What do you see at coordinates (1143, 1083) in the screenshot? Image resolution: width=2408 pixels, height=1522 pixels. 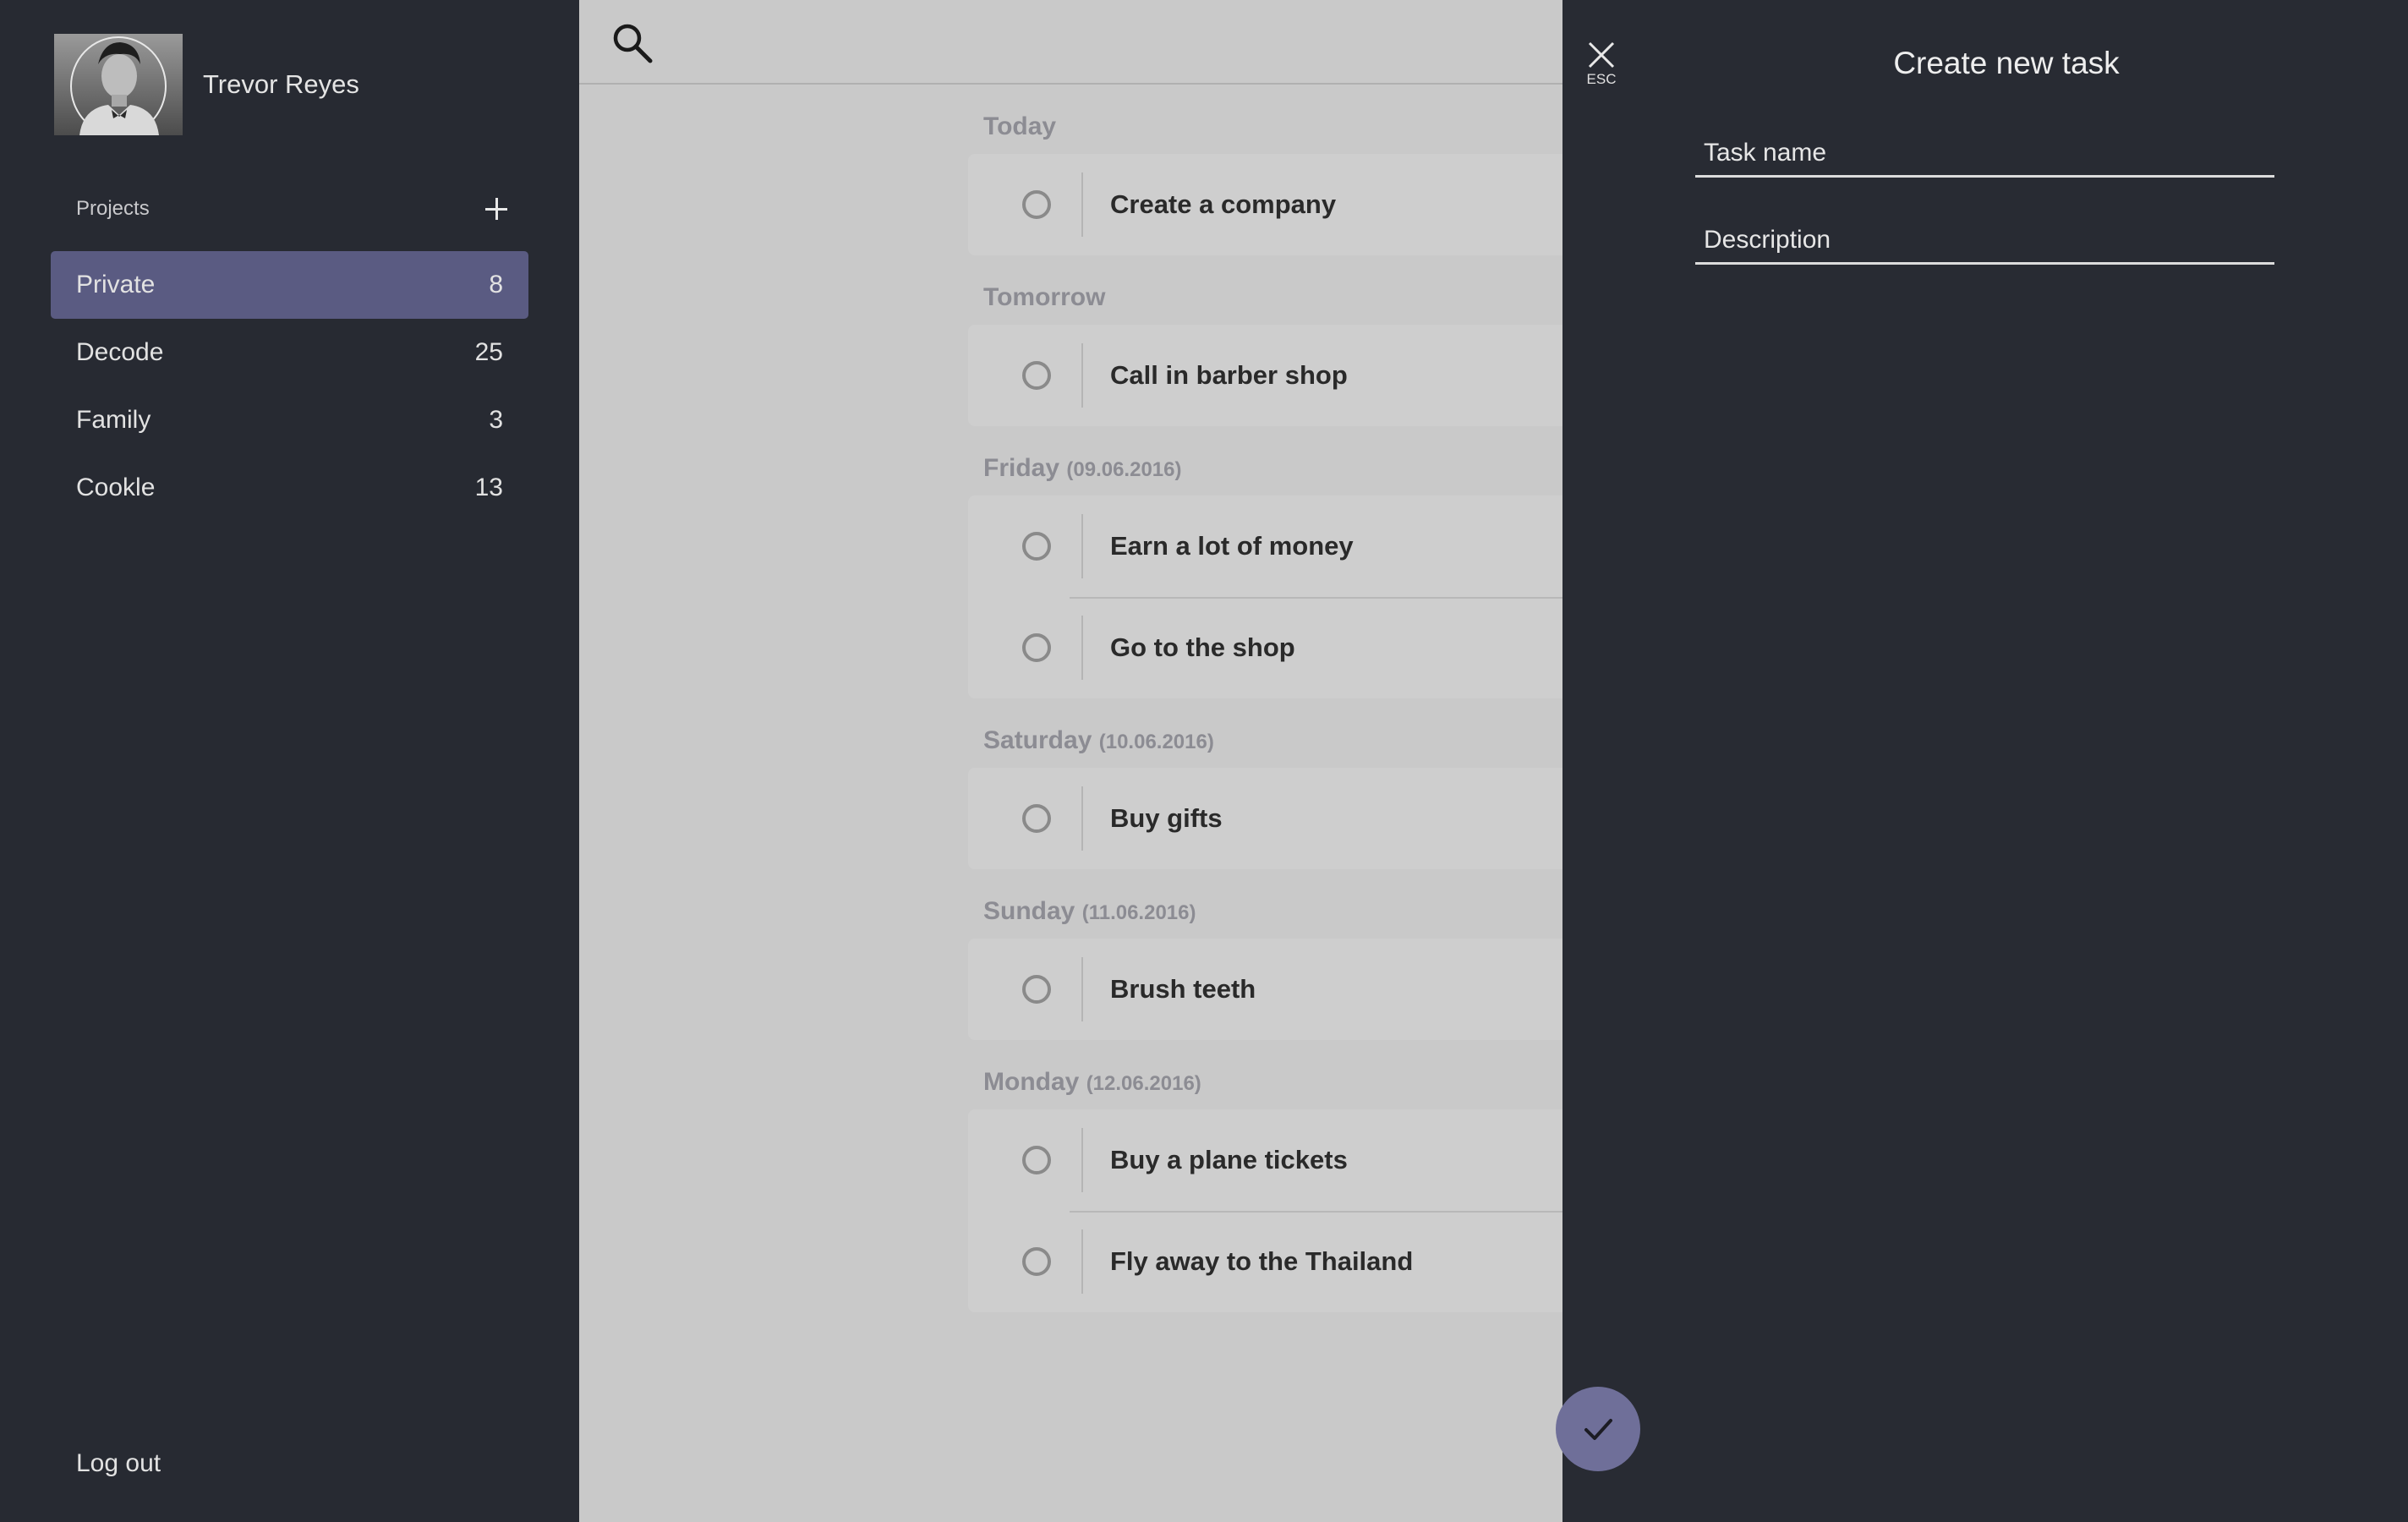 I see `group-date: (12.06.2016)` at bounding box center [1143, 1083].